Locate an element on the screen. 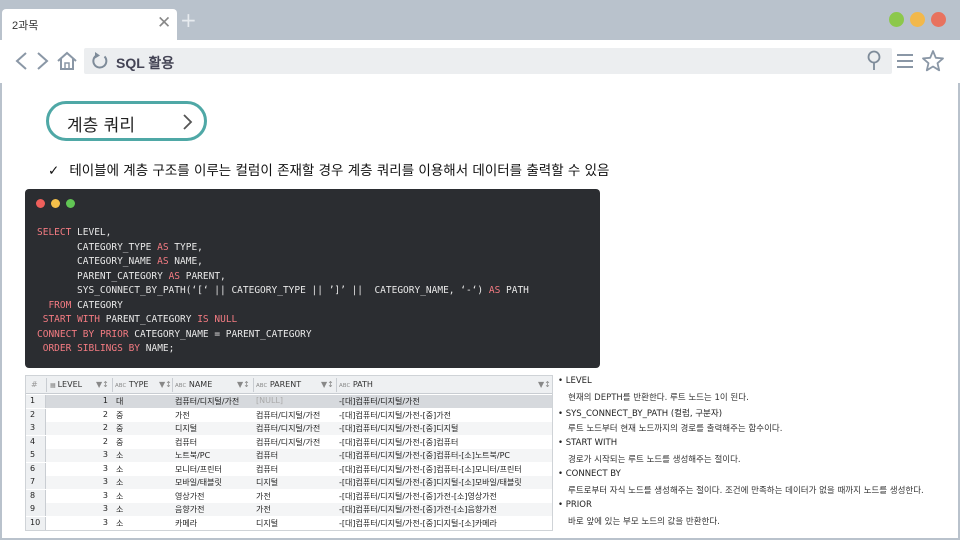 The height and width of the screenshot is (540, 960). note-description: 현재의 DEPTH를 반환한다. 루트 노드는 1이 된다. is located at coordinates (658, 398).